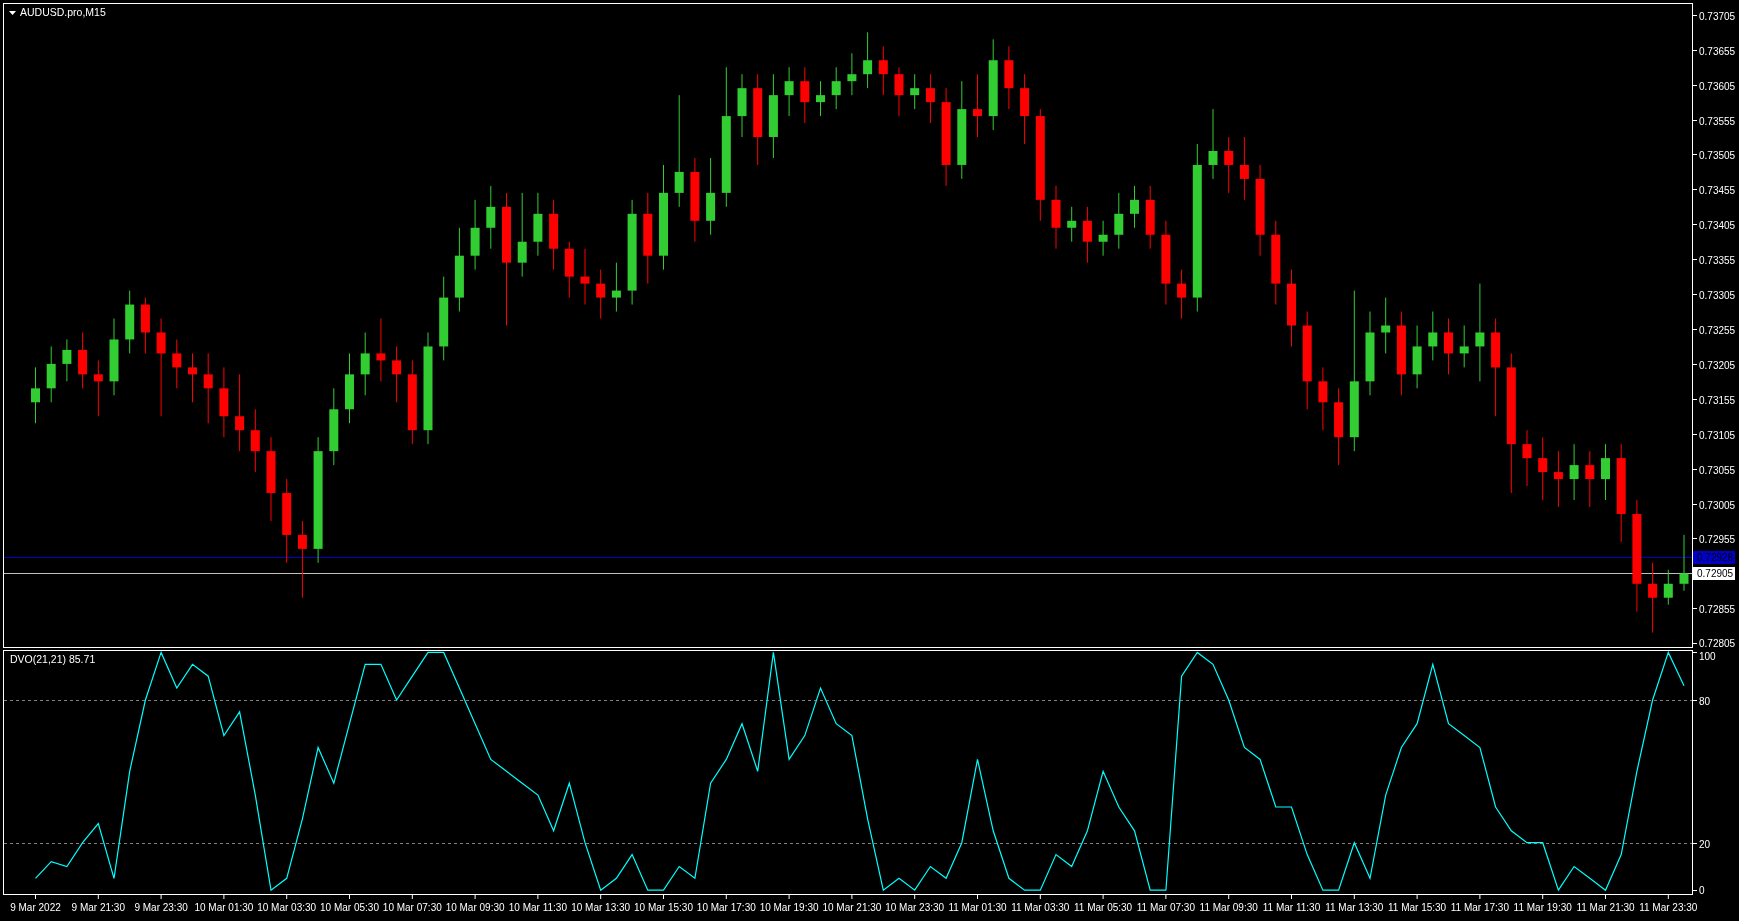  Describe the element at coordinates (1717, 400) in the screenshot. I see `price-label: 0.73155` at that location.